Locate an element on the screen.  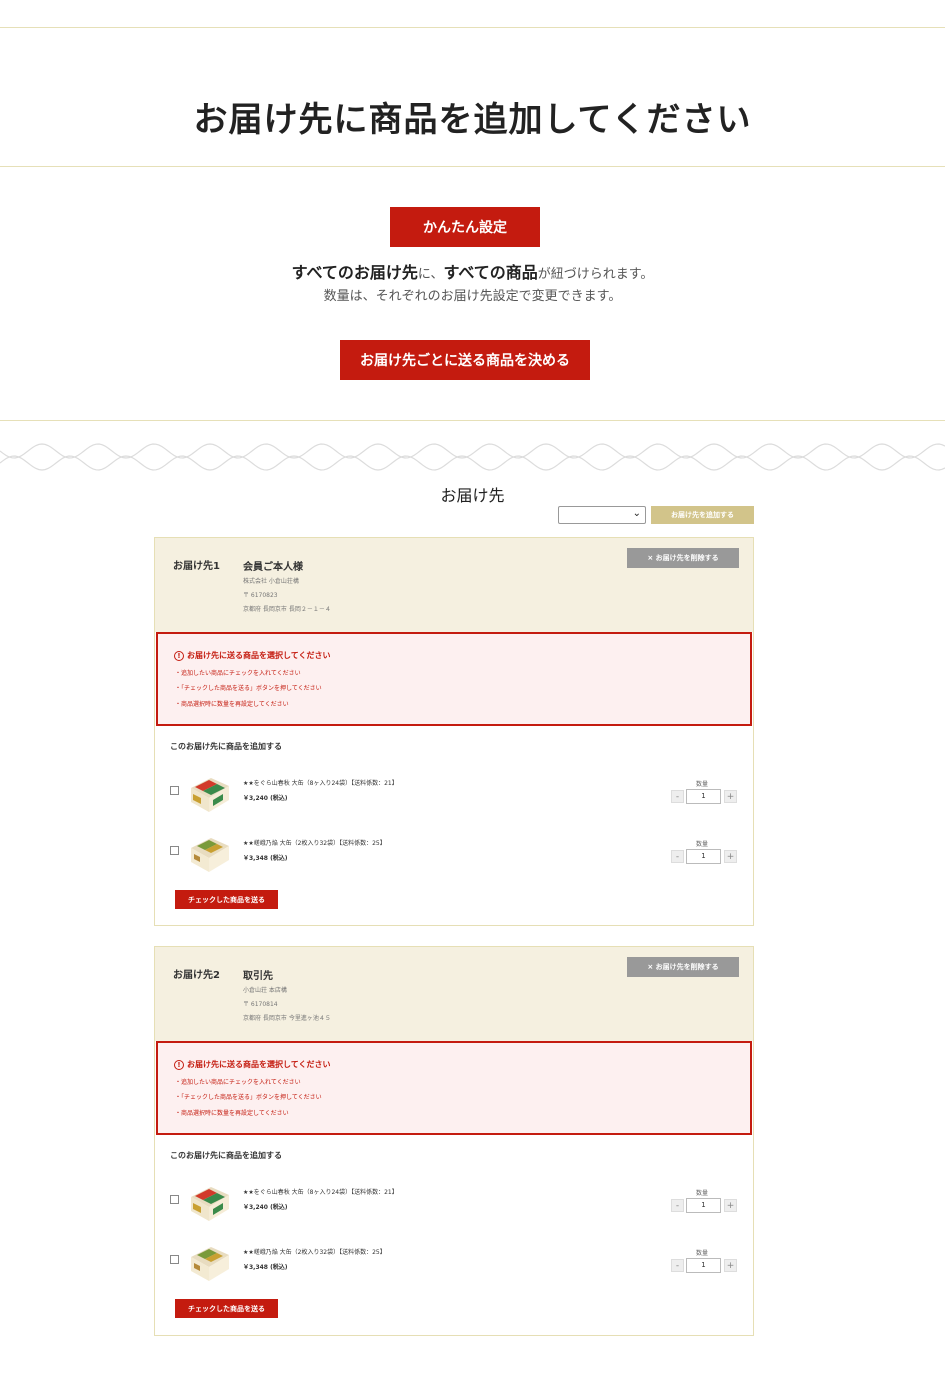
destination-name: 取引先 is located at coordinates (258, 976).